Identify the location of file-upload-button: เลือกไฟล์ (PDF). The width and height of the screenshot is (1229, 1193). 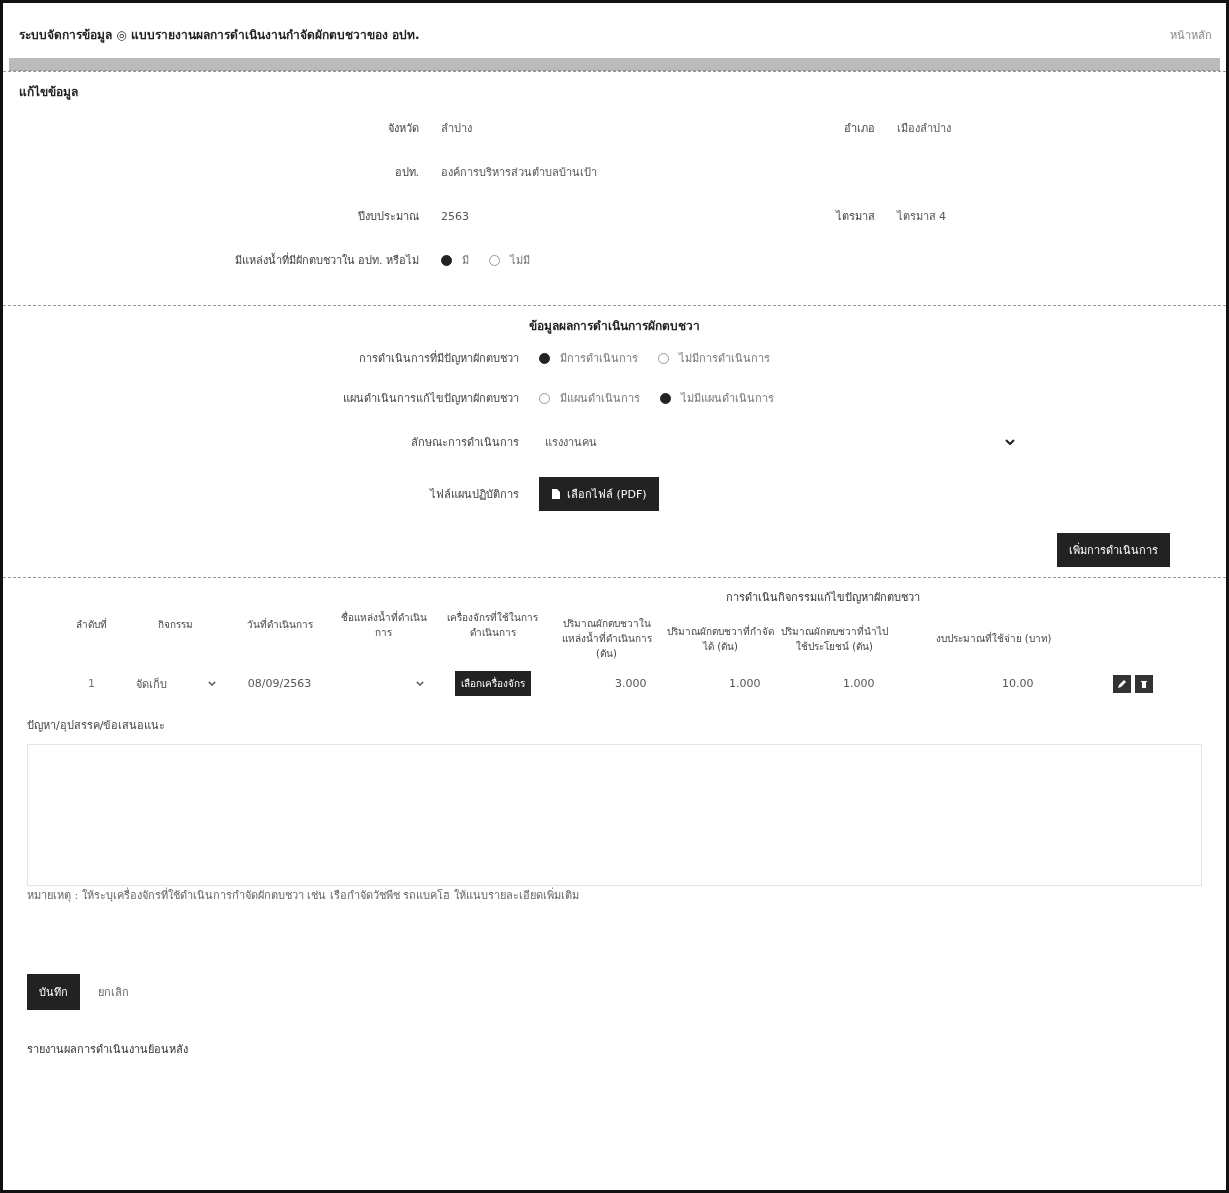
(599, 494).